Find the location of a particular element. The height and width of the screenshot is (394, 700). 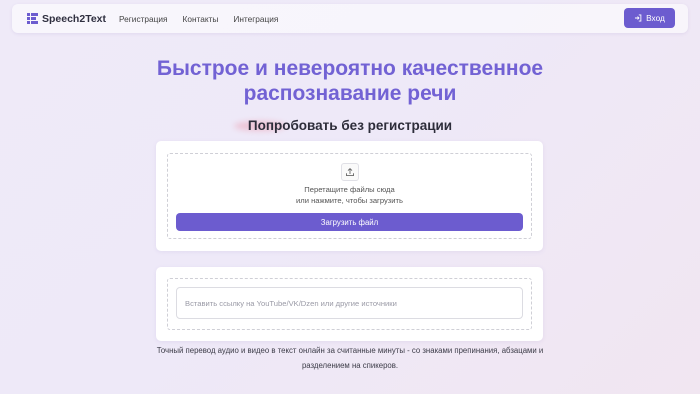

try-without-registration-heading: Попробовать без регистрации is located at coordinates (350, 125).